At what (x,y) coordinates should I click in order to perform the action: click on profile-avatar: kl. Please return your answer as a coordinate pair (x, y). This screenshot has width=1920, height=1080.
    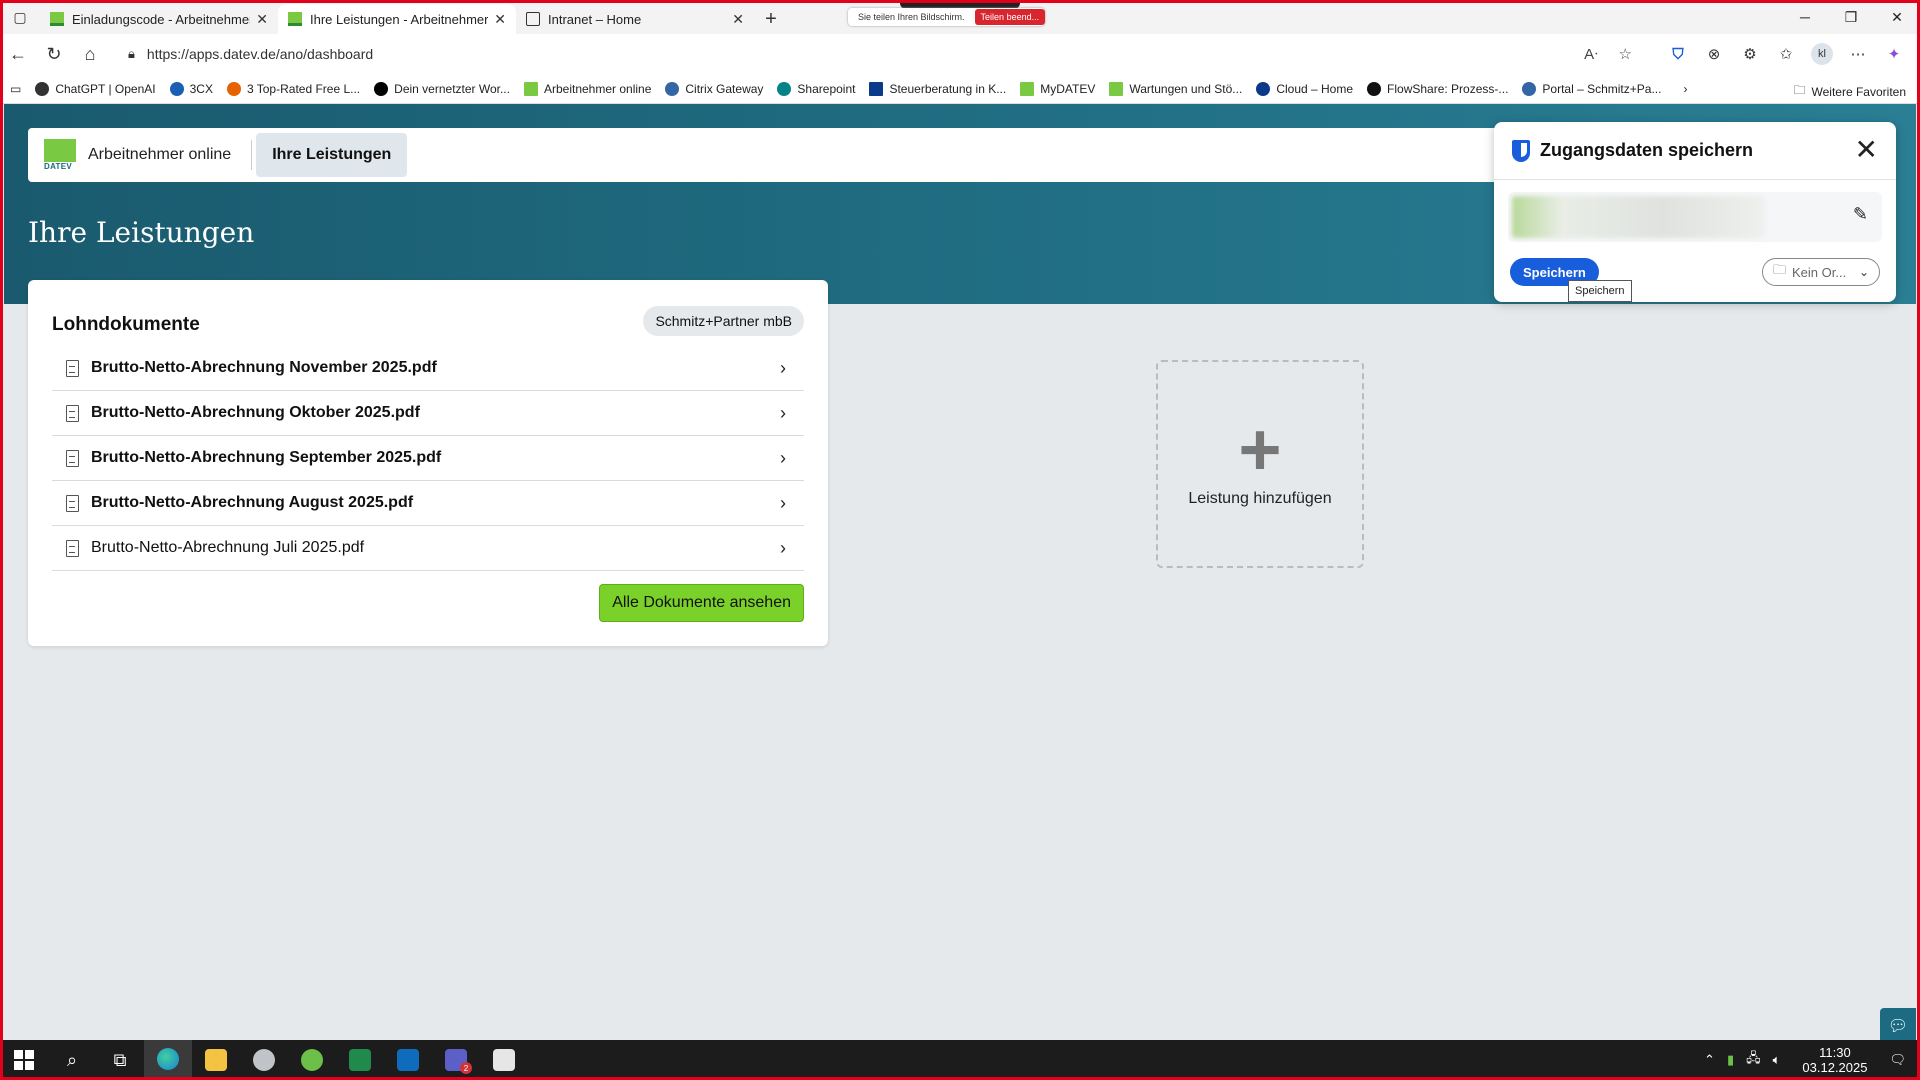
    Looking at the image, I should click on (1822, 54).